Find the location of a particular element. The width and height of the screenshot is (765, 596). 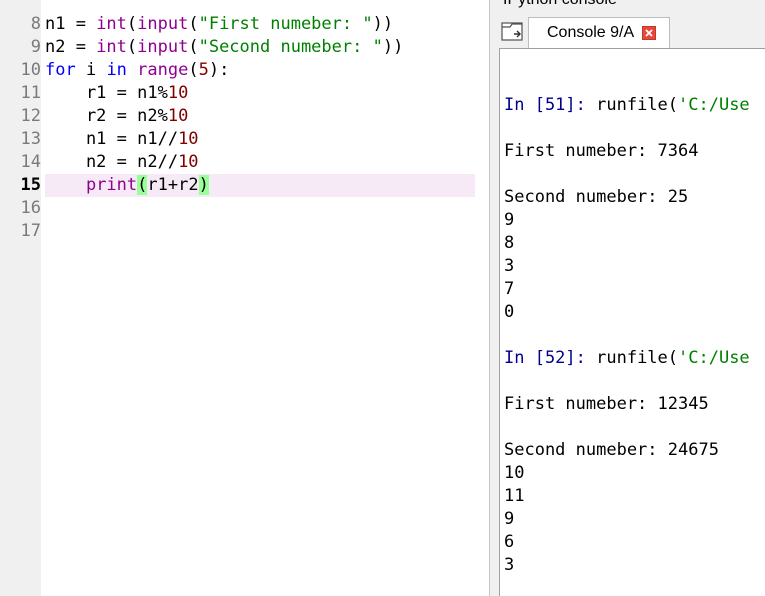

editor-line: 13 n1 = n1//10 is located at coordinates (244, 139).